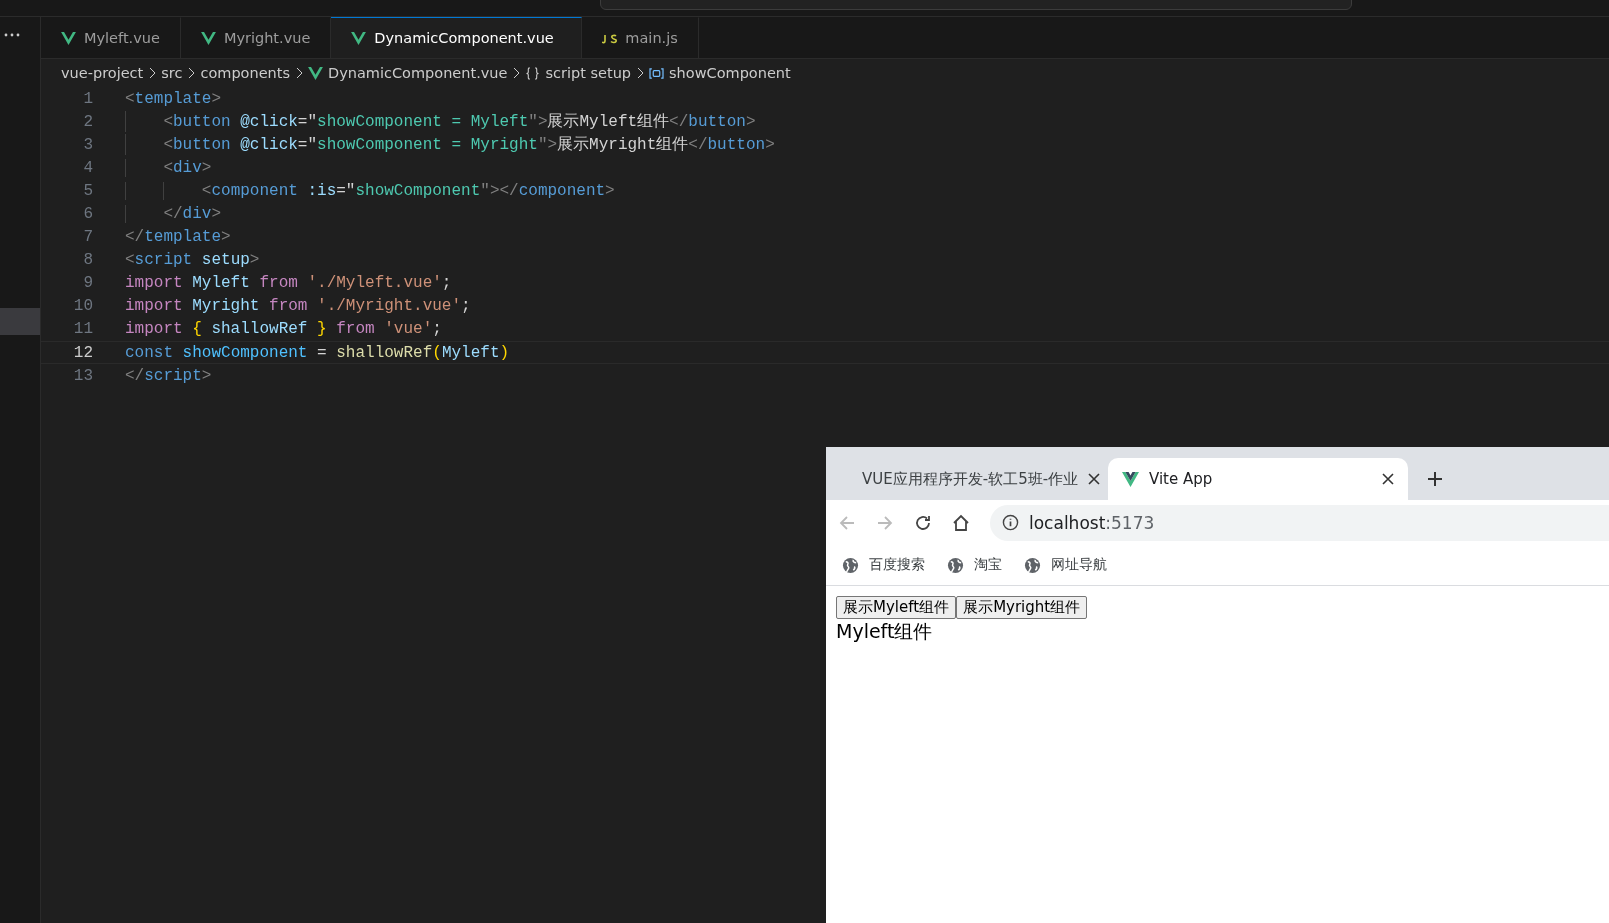 This screenshot has height=923, width=1609. What do you see at coordinates (82, 329) in the screenshot?
I see `line-number: 11` at bounding box center [82, 329].